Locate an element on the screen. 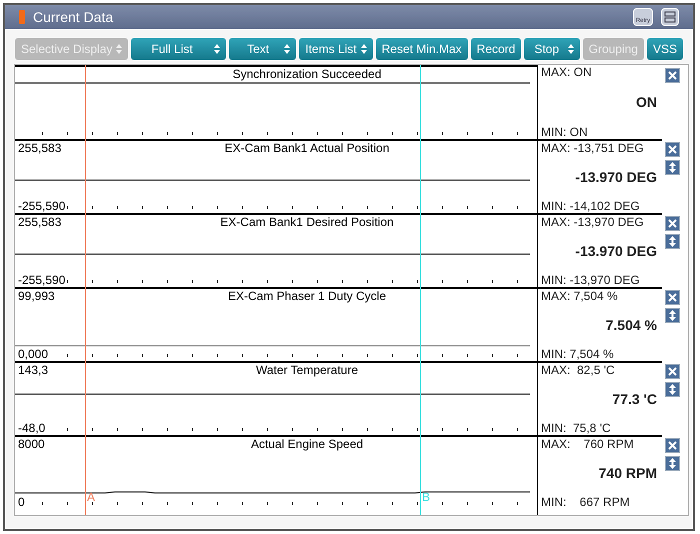  min-reading: MIN: -14,102 DEG is located at coordinates (591, 206).